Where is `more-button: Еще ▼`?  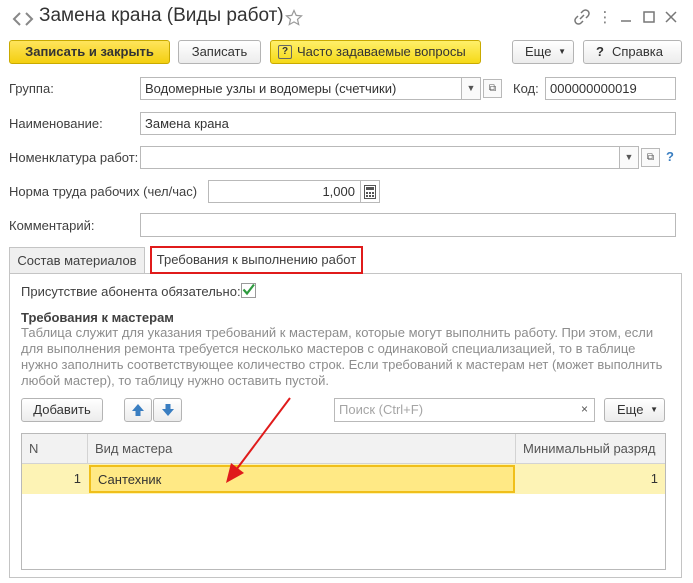
more-button: Еще ▼ is located at coordinates (543, 52).